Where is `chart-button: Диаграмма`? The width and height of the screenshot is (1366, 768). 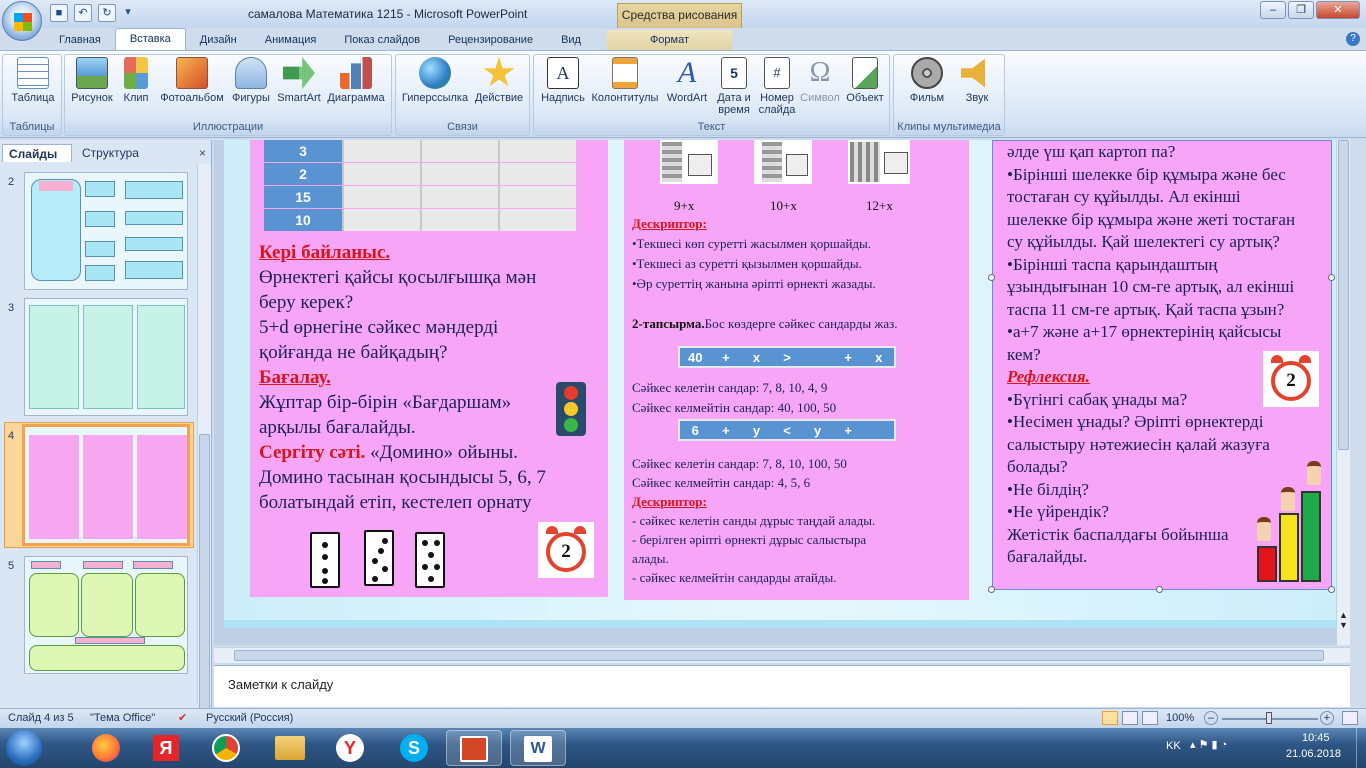 chart-button: Диаграмма is located at coordinates (356, 80).